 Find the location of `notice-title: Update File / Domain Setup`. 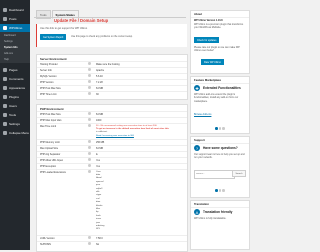

notice-title: Update File / Domain Setup is located at coordinates (81, 20).